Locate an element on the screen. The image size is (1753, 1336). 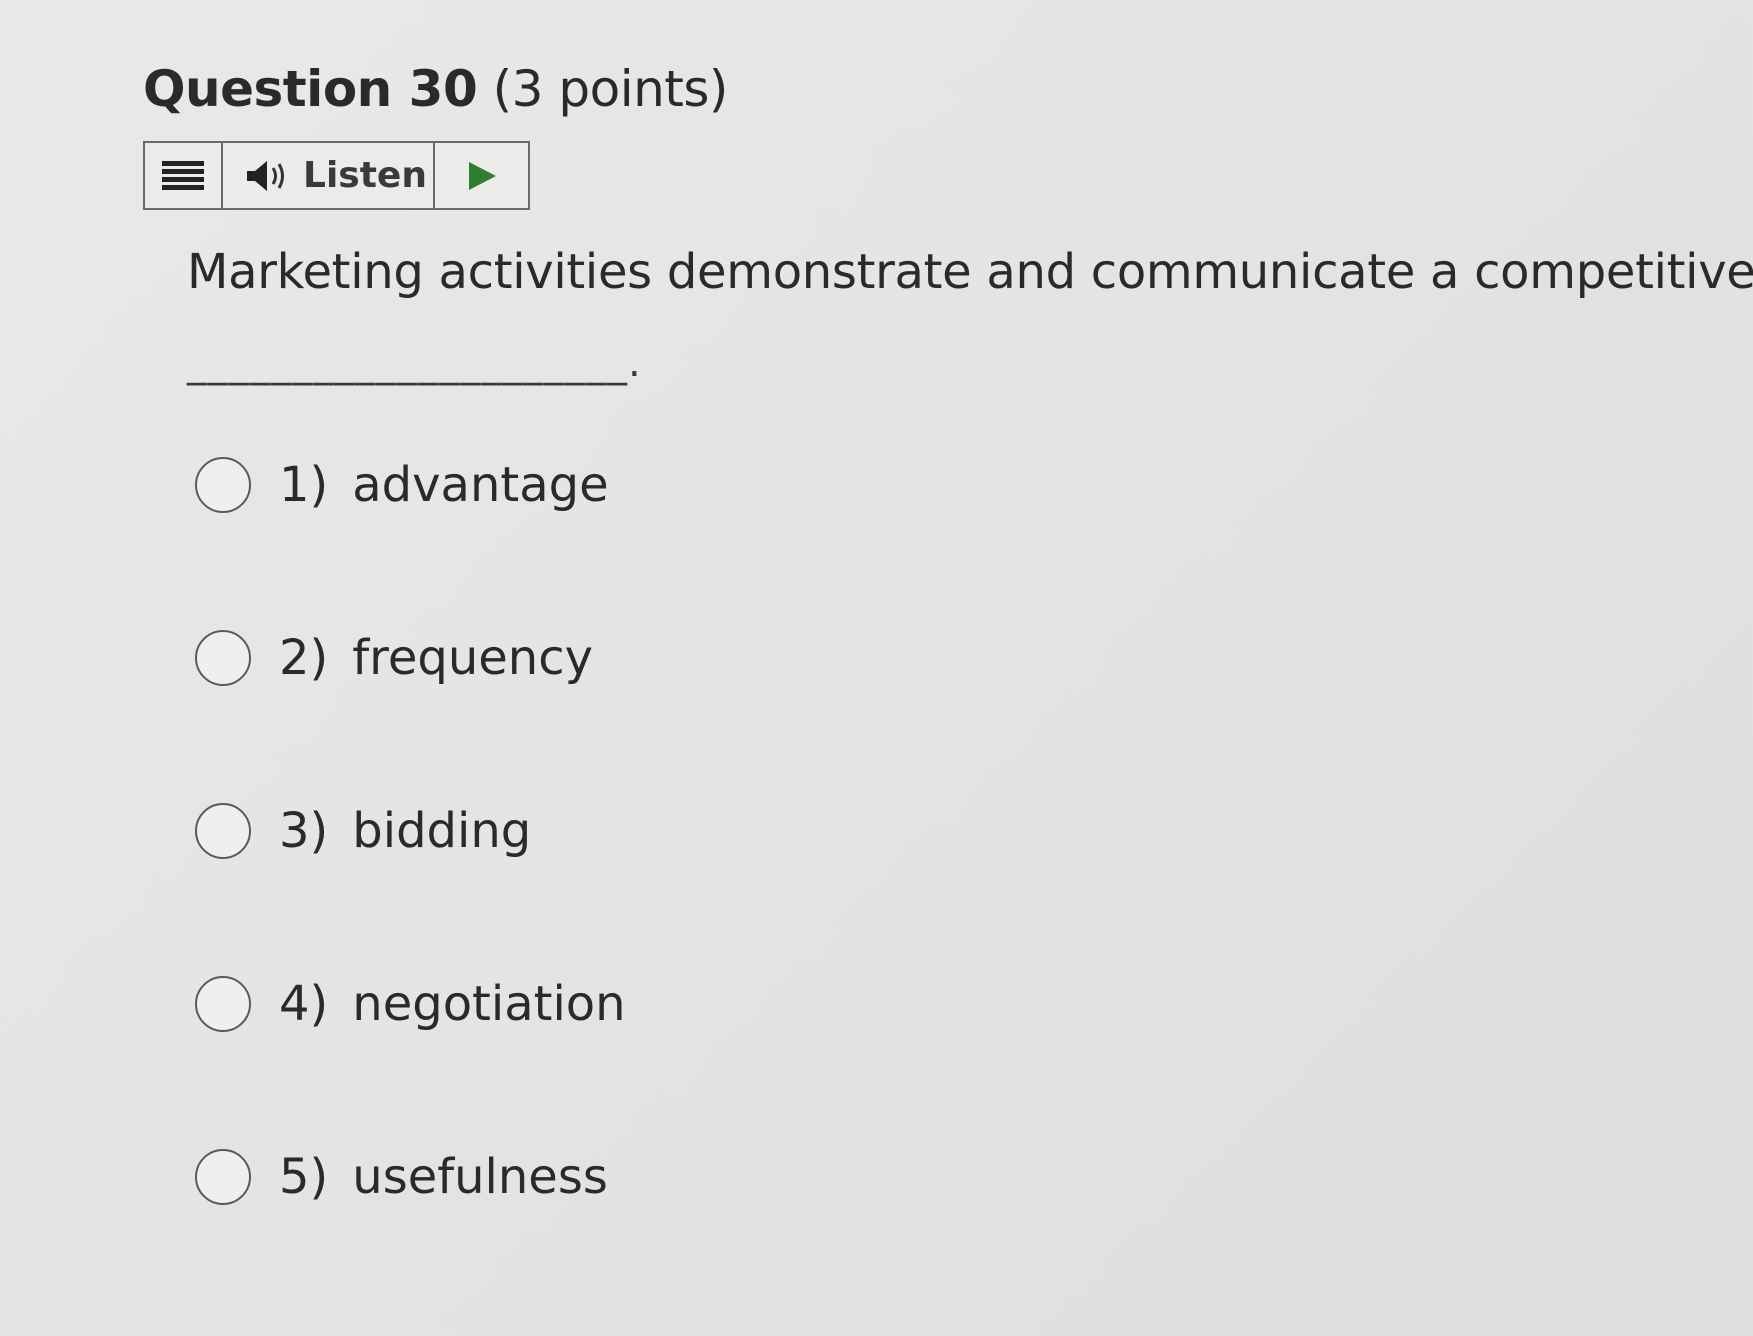
question-points: (3 points) is located at coordinates (610, 89).